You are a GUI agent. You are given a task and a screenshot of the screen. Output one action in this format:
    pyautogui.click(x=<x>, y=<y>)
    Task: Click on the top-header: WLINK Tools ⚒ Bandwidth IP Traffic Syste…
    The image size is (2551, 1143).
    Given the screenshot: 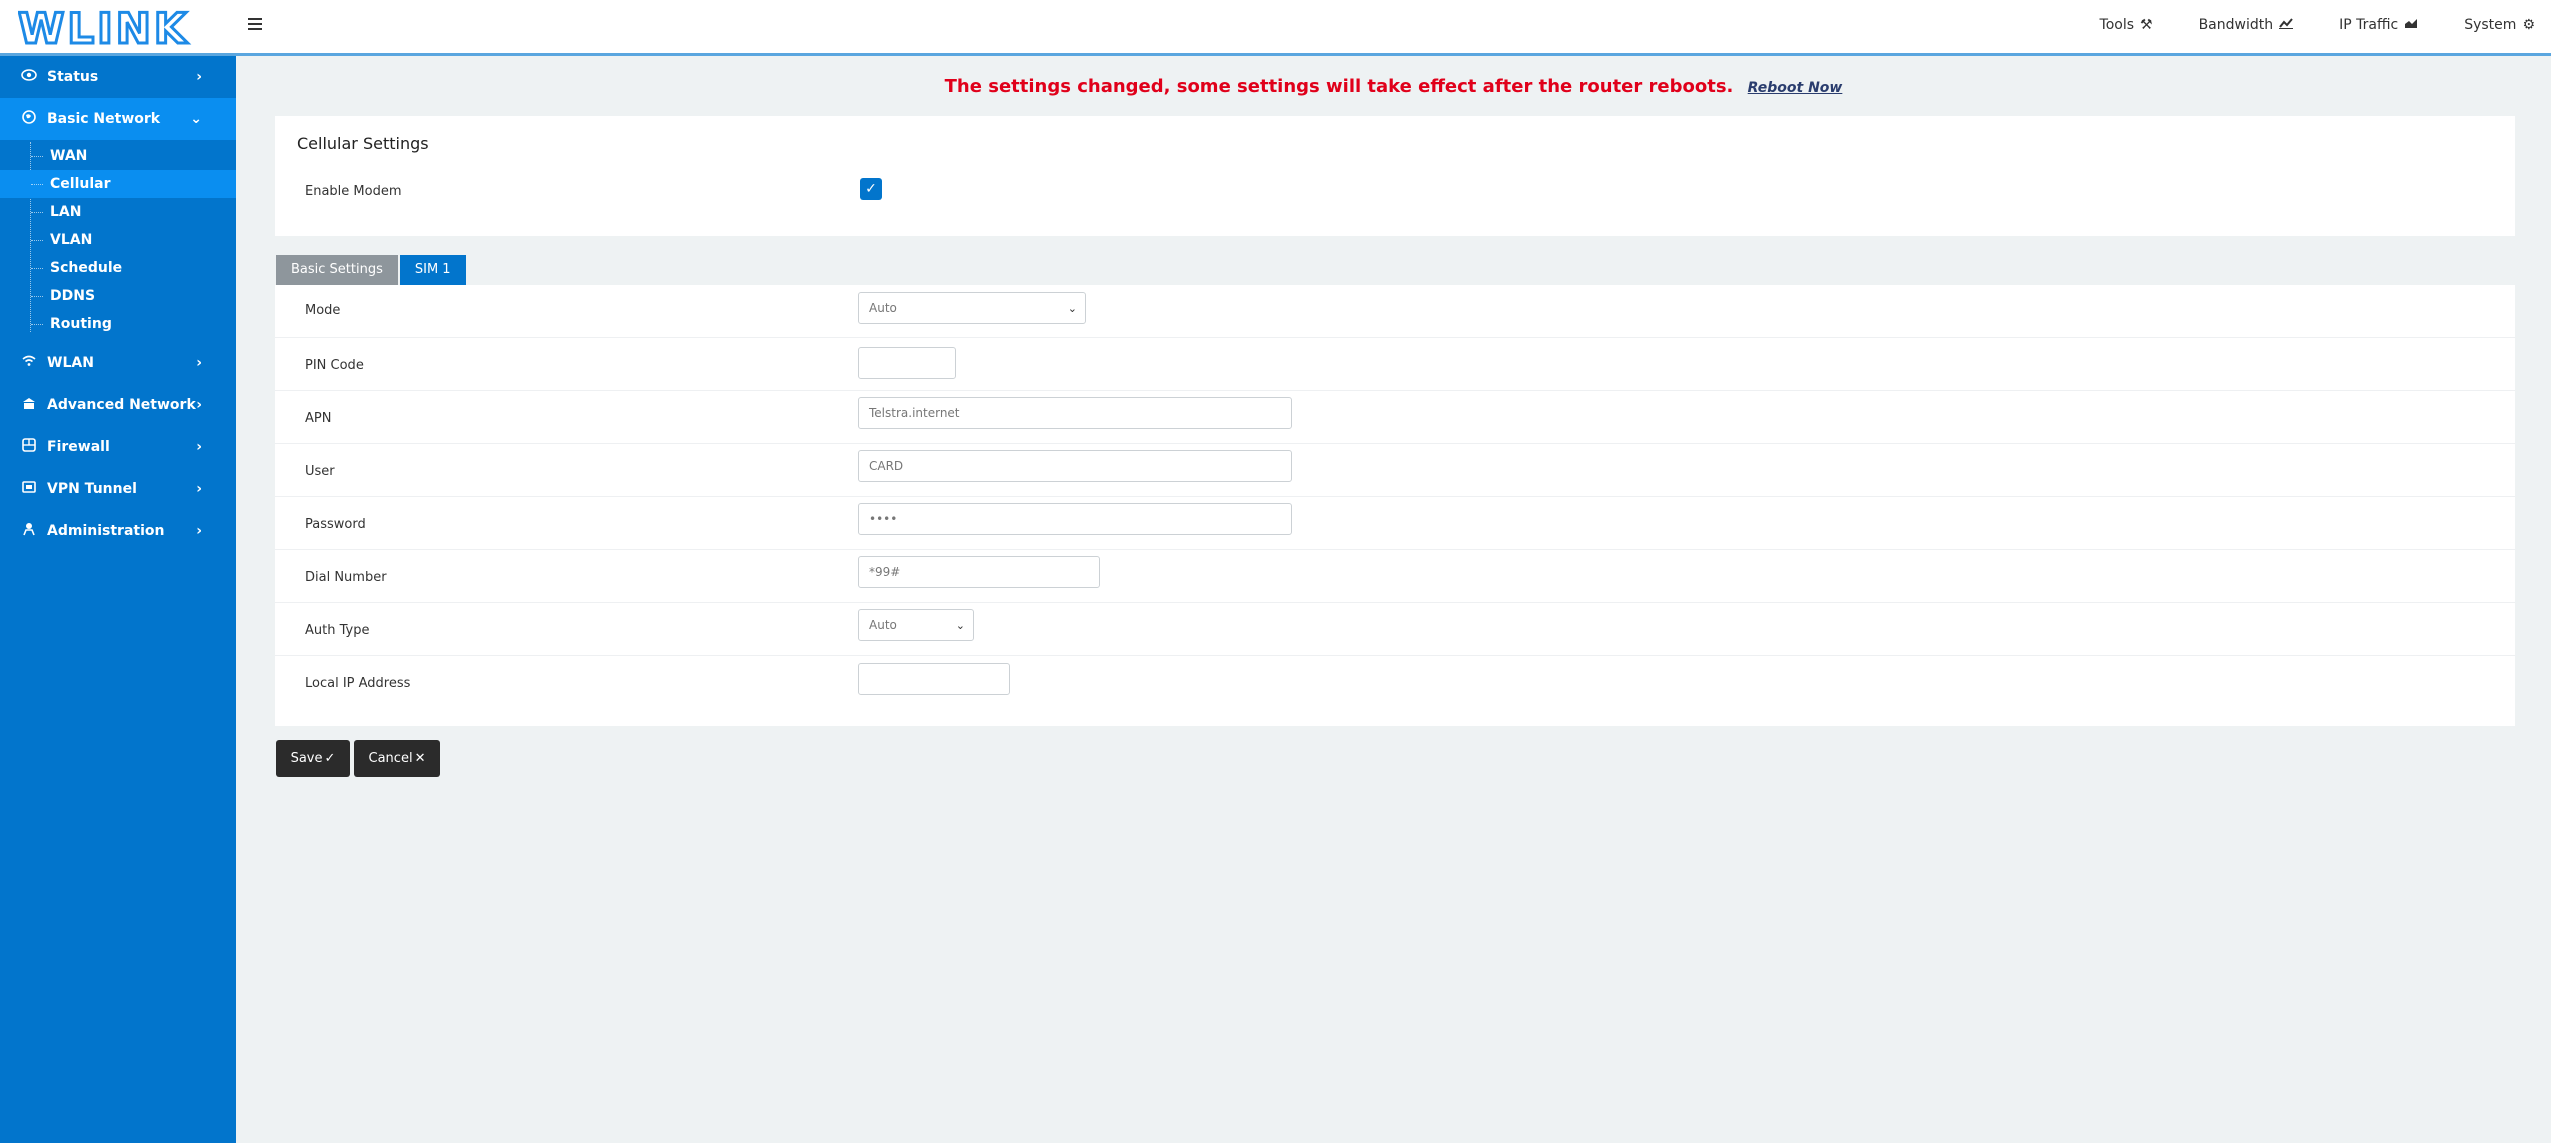 What is the action you would take?
    pyautogui.click(x=1275, y=28)
    